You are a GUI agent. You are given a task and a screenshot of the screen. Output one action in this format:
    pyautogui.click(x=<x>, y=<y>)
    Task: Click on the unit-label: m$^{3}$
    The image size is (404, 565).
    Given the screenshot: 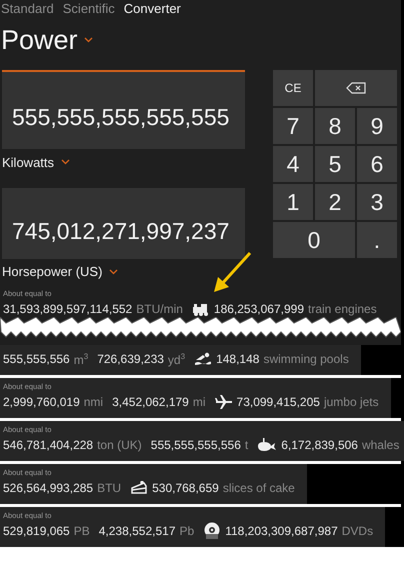 What is the action you would take?
    pyautogui.click(x=81, y=359)
    